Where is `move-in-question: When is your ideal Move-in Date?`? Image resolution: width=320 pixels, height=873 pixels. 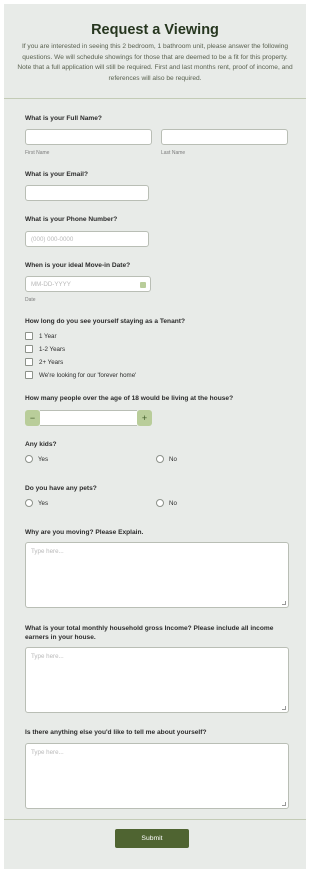
move-in-question: When is your ideal Move-in Date? is located at coordinates (78, 265).